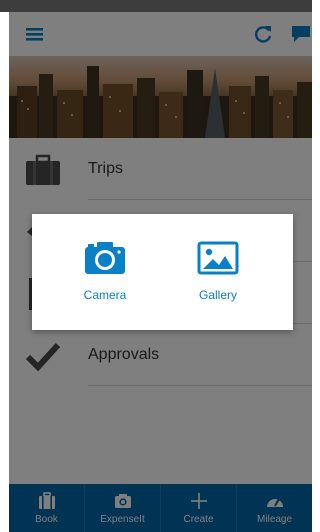 The height and width of the screenshot is (532, 320). What do you see at coordinates (217, 295) in the screenshot?
I see `gallery-option-label: Gallery` at bounding box center [217, 295].